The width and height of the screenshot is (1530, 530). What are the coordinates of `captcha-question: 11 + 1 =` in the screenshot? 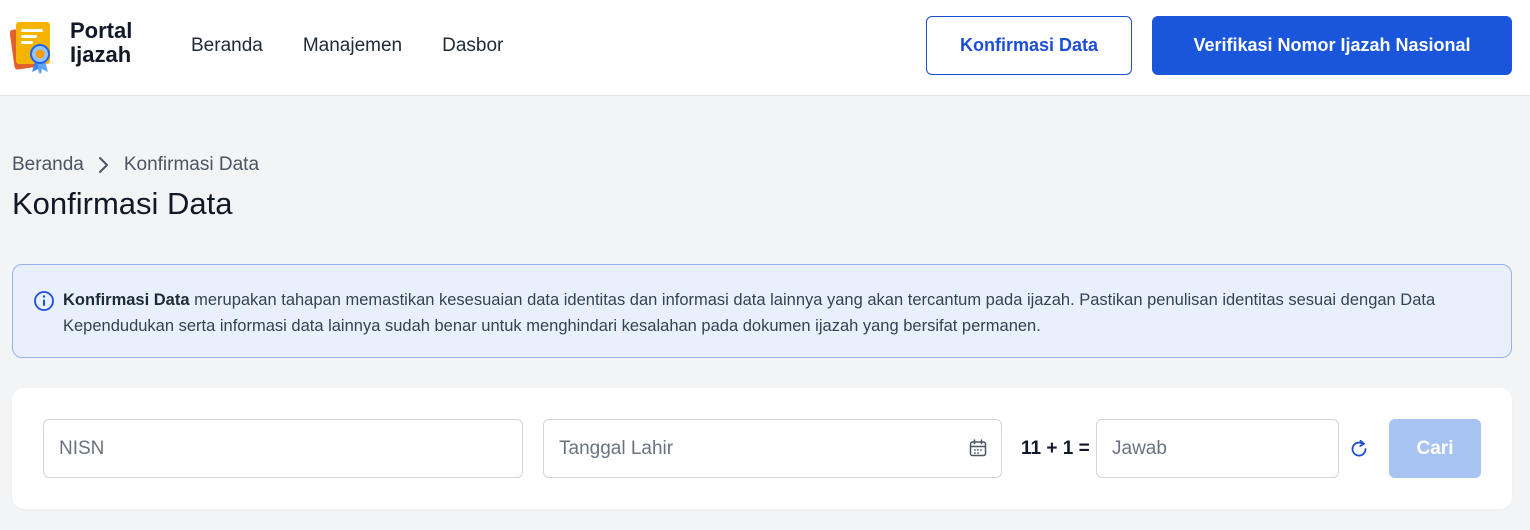 It's located at (1055, 448).